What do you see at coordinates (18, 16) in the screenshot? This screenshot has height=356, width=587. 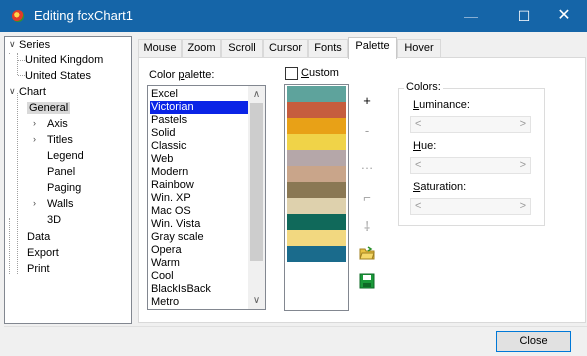 I see `app-icon` at bounding box center [18, 16].